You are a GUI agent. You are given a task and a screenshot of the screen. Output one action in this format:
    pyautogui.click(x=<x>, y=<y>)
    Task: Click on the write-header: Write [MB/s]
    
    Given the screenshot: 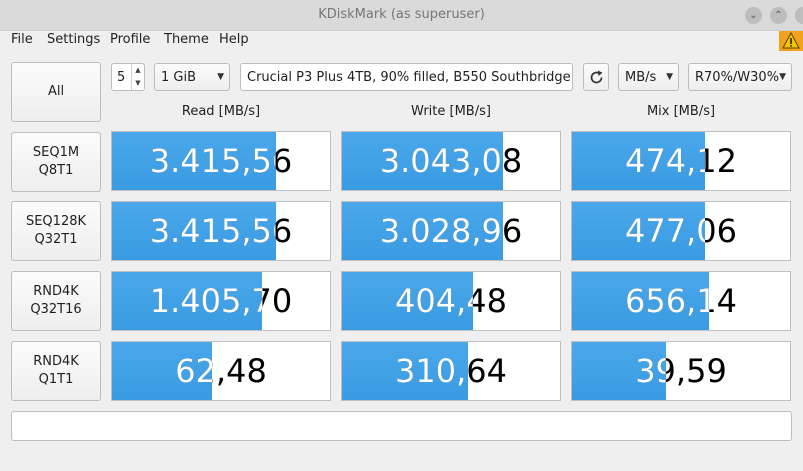 What is the action you would take?
    pyautogui.click(x=451, y=111)
    